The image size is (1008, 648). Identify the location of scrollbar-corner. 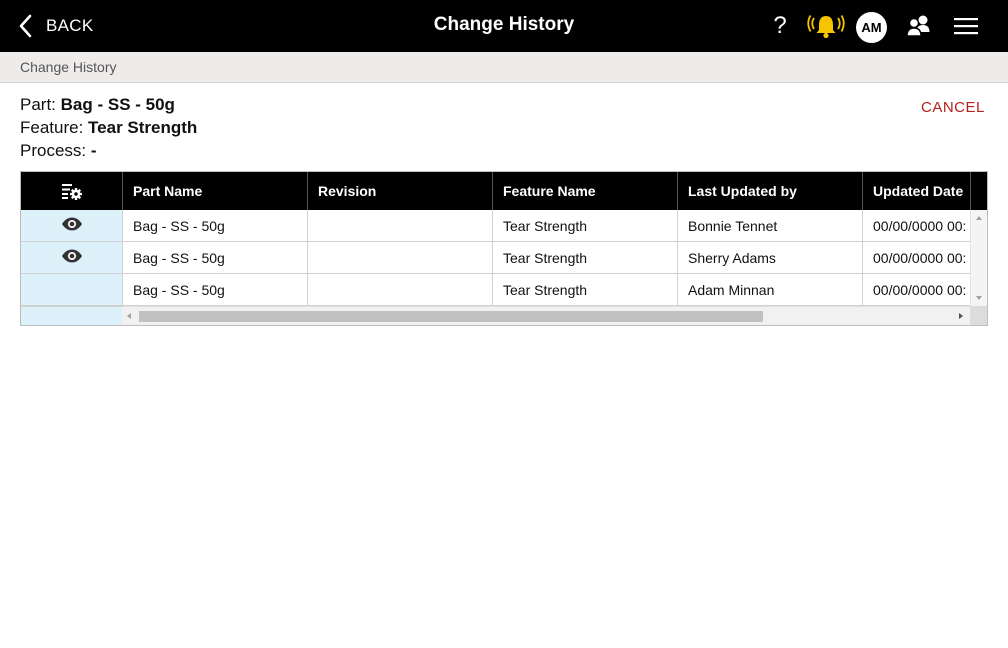
(978, 315).